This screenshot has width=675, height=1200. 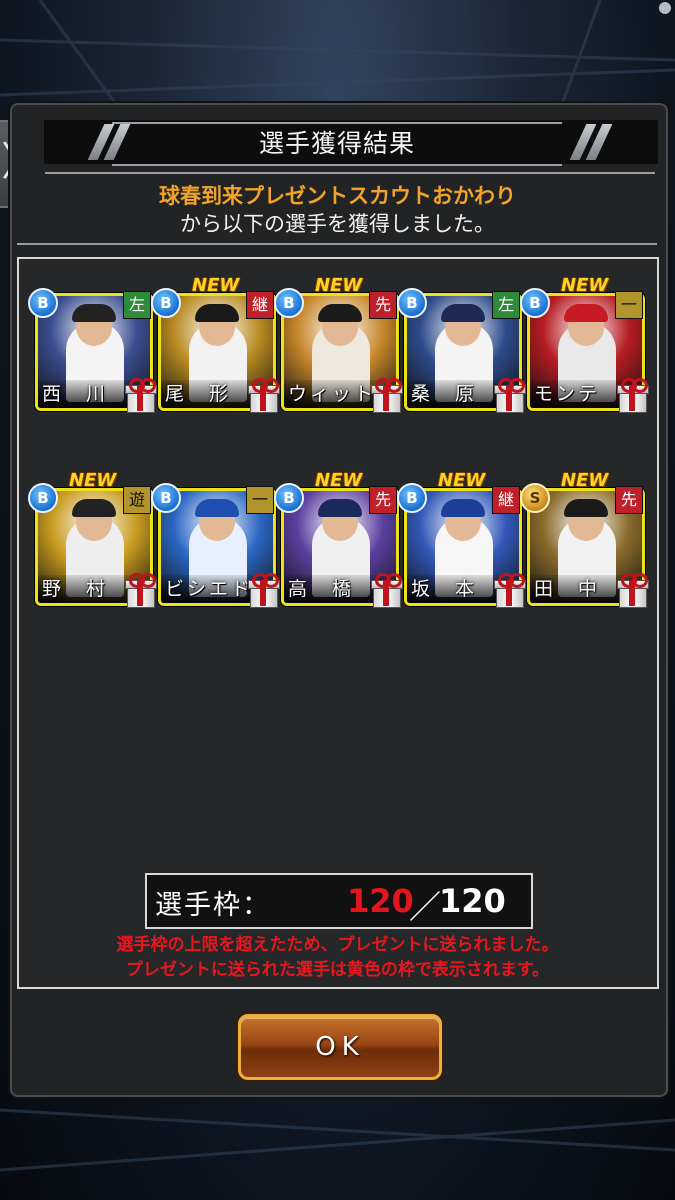 I want to click on player-card: ビシエド B 一, so click(x=215, y=545).